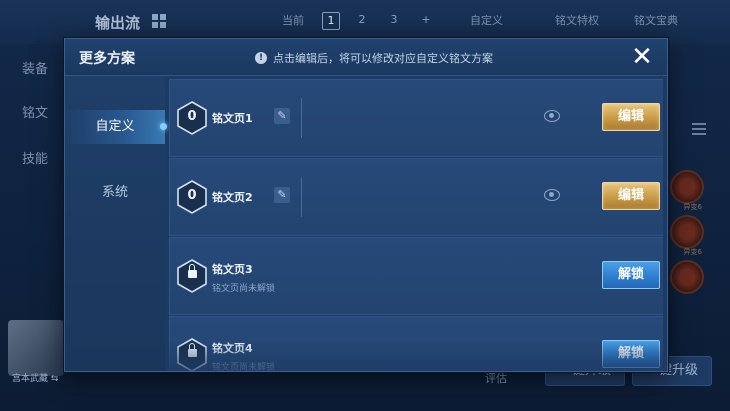 The height and width of the screenshot is (411, 730). What do you see at coordinates (159, 21) in the screenshot?
I see `grid-icon` at bounding box center [159, 21].